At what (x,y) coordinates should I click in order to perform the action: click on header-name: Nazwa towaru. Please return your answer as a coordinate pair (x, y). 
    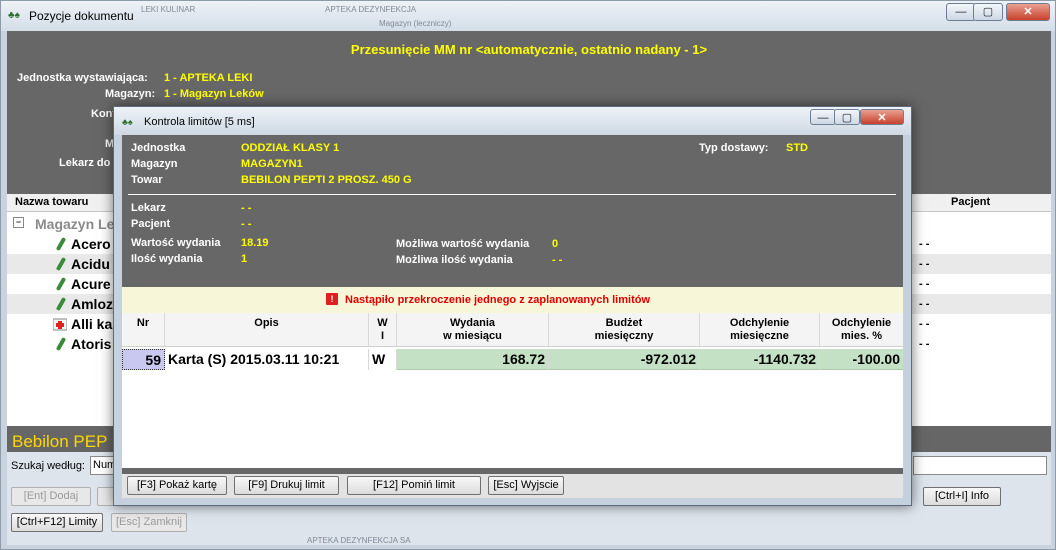
    Looking at the image, I should click on (52, 202).